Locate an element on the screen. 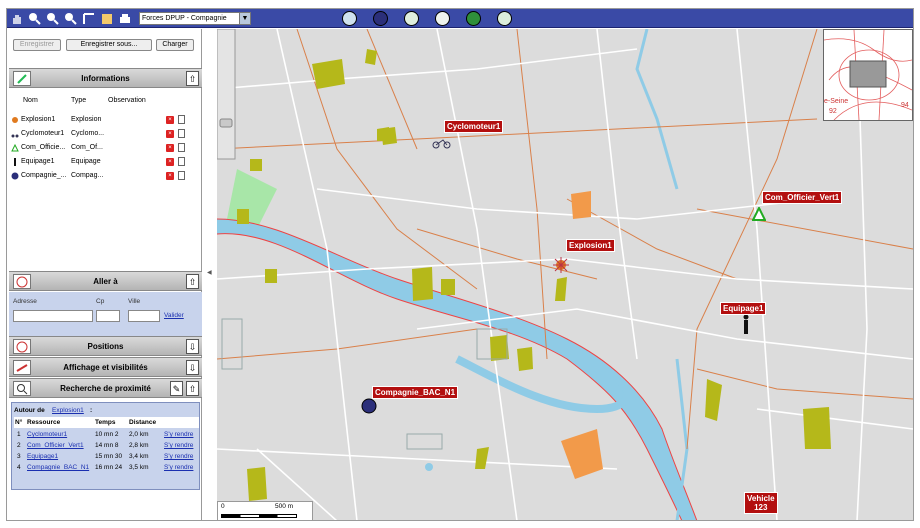  load-button: Charger is located at coordinates (175, 45).